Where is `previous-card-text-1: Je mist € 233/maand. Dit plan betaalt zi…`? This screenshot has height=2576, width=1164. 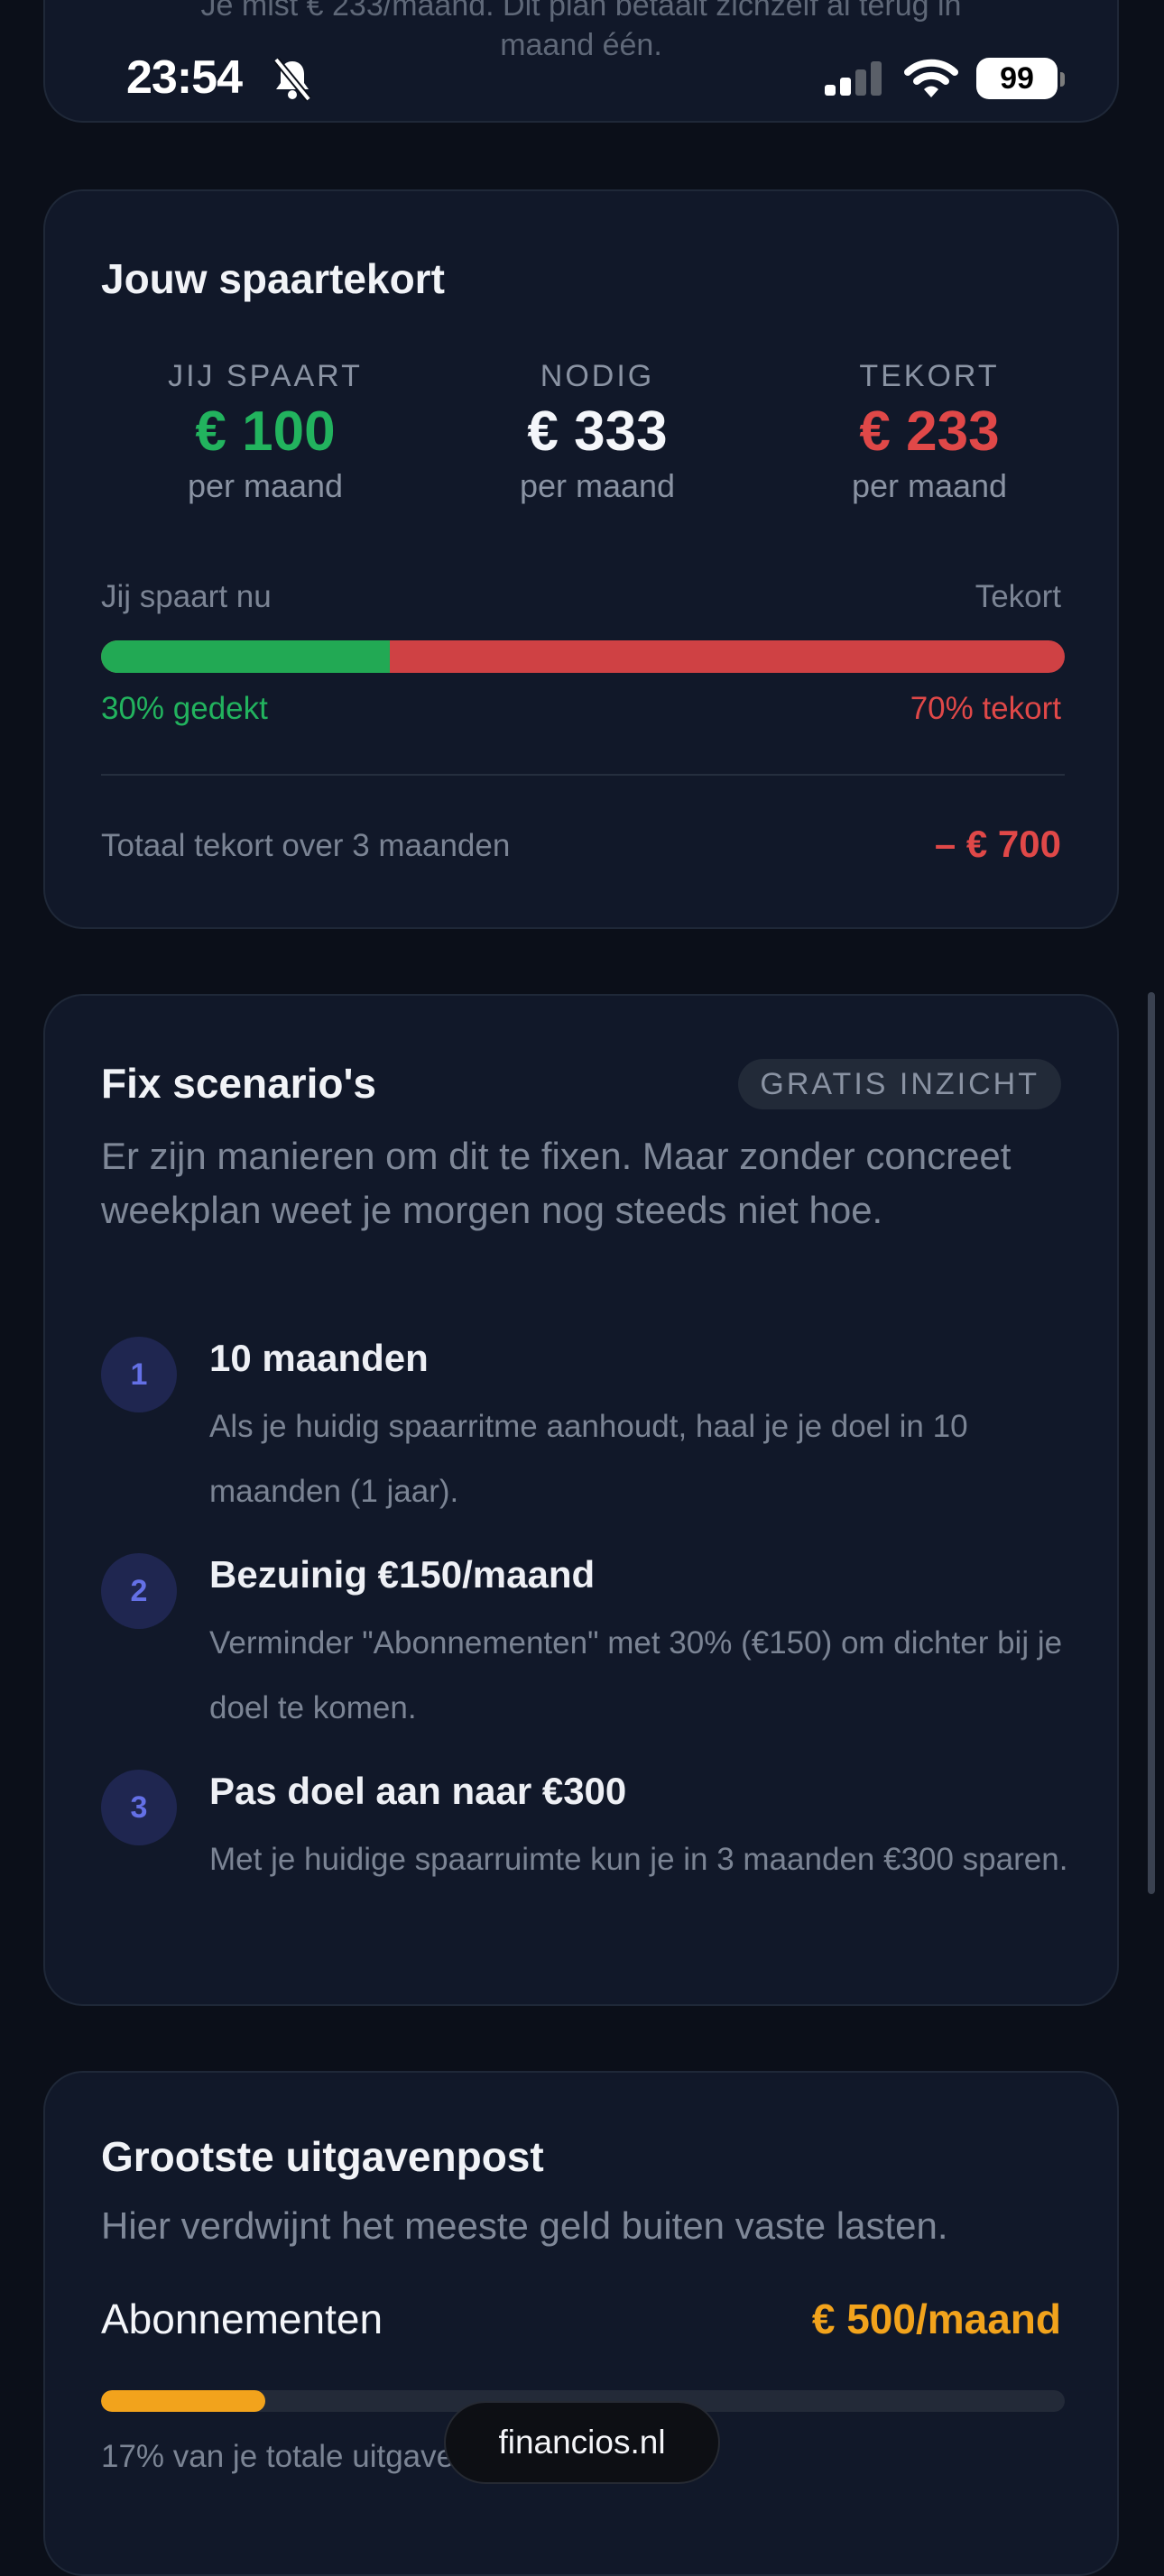 previous-card-text-1: Je mist € 233/maand. Dit plan betaalt zi… is located at coordinates (581, 11).